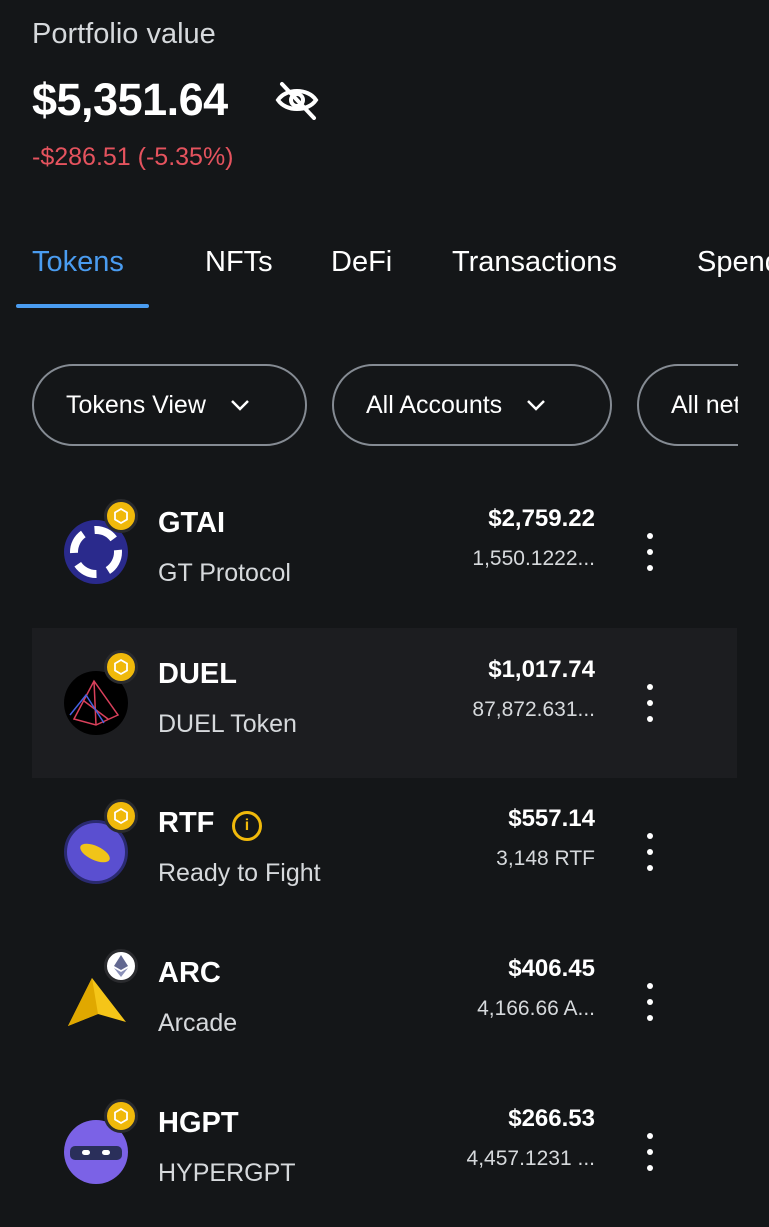 The height and width of the screenshot is (1227, 769). I want to click on filter-bar: Tokens View All Accounts All networks, so click(369, 406).